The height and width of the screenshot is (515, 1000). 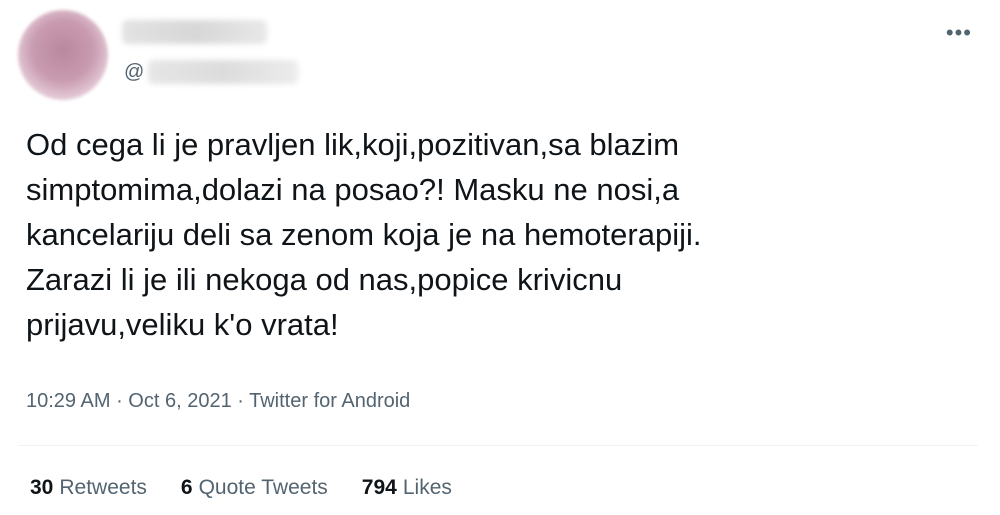 What do you see at coordinates (134, 71) in the screenshot?
I see `handle-prefix: @` at bounding box center [134, 71].